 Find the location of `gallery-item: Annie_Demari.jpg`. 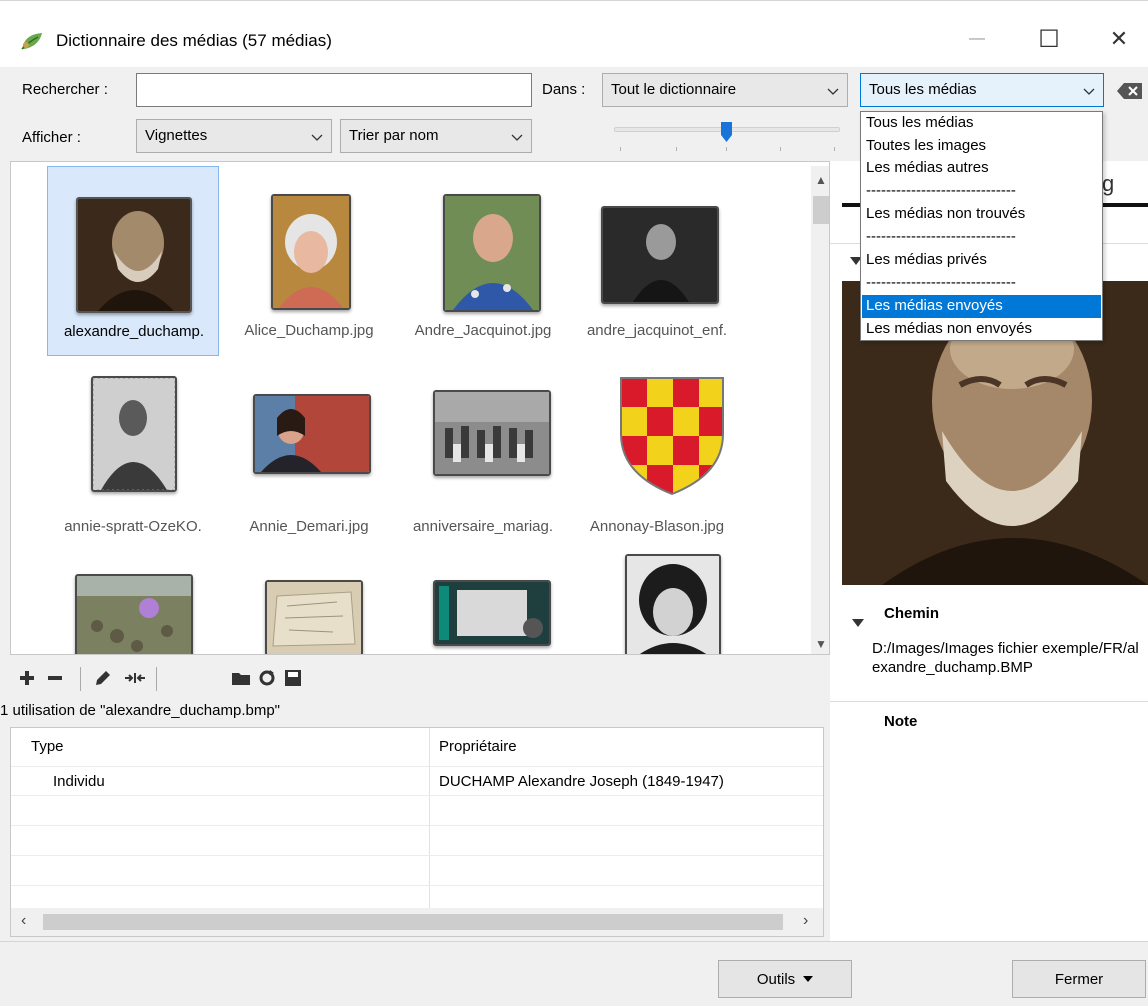

gallery-item: Annie_Demari.jpg is located at coordinates (309, 457).